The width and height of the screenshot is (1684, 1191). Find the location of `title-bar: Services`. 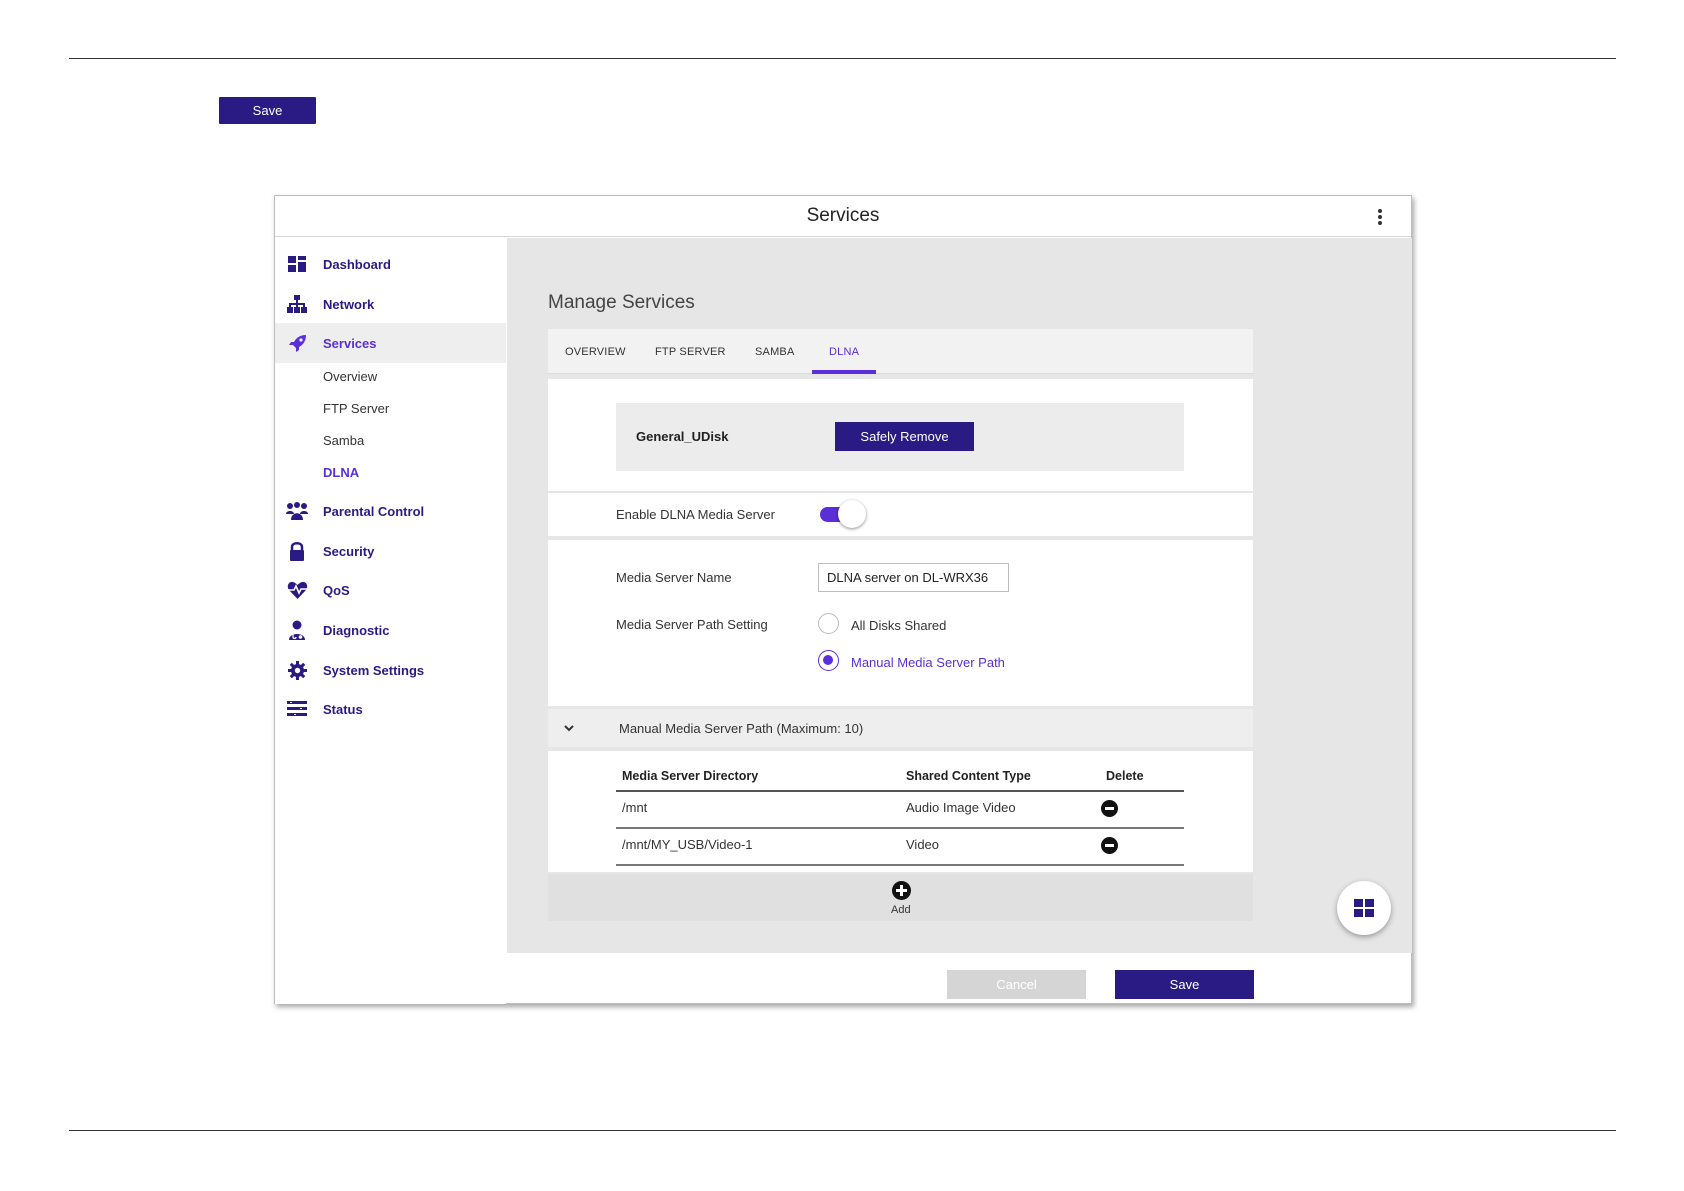

title-bar: Services is located at coordinates (843, 216).